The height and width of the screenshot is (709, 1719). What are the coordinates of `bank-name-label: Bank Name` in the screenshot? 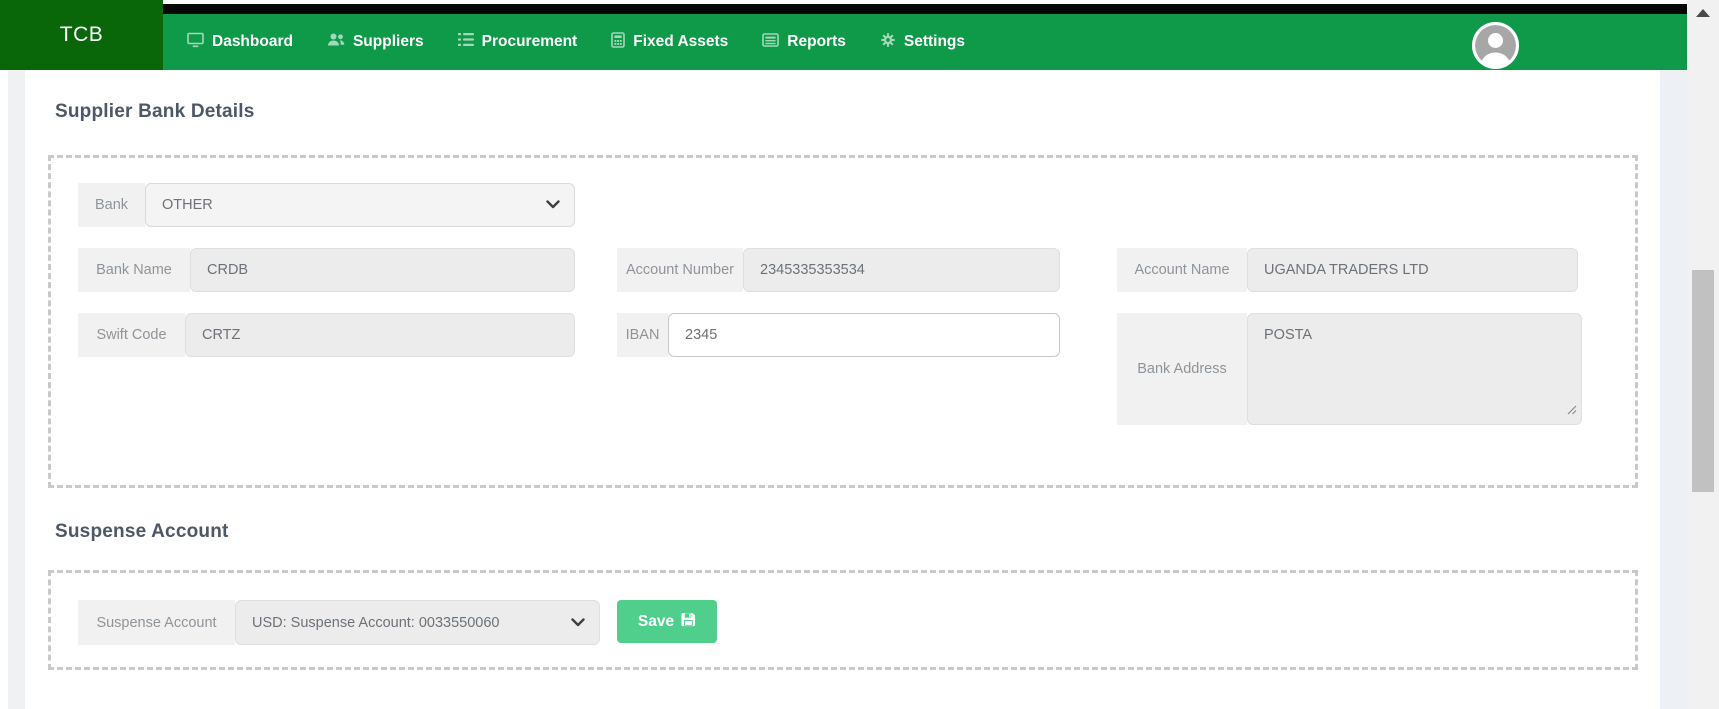 It's located at (134, 270).